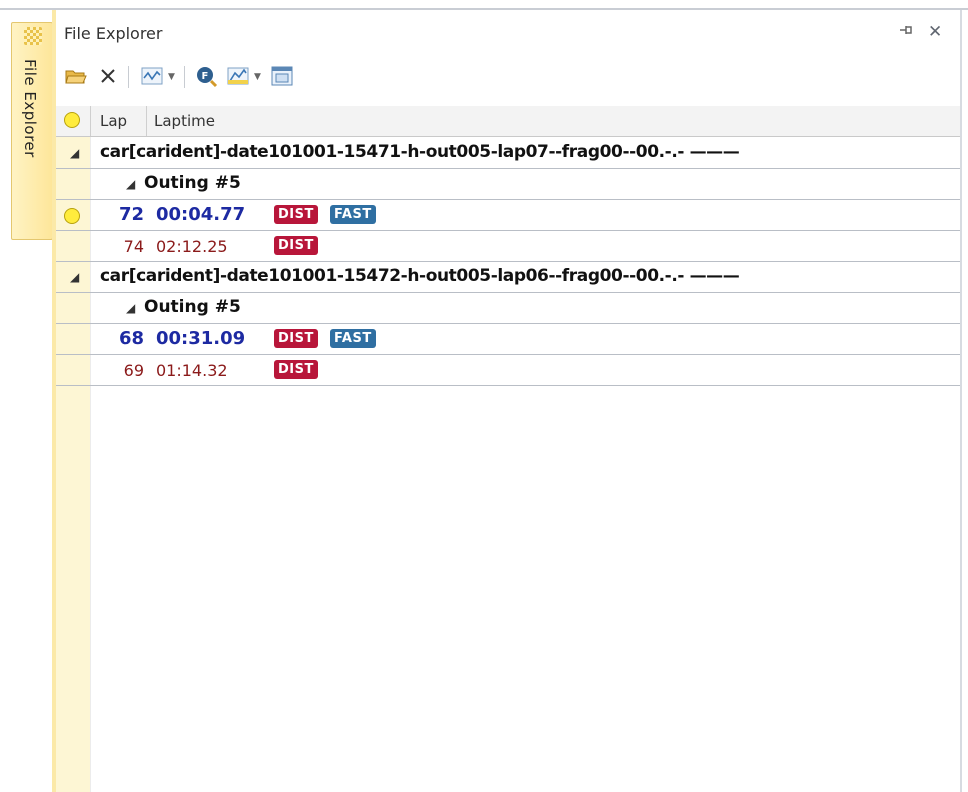 The width and height of the screenshot is (968, 792). Describe the element at coordinates (508, 215) in the screenshot. I see `lap-row: 72 00:04.77 DIST FAST` at that location.